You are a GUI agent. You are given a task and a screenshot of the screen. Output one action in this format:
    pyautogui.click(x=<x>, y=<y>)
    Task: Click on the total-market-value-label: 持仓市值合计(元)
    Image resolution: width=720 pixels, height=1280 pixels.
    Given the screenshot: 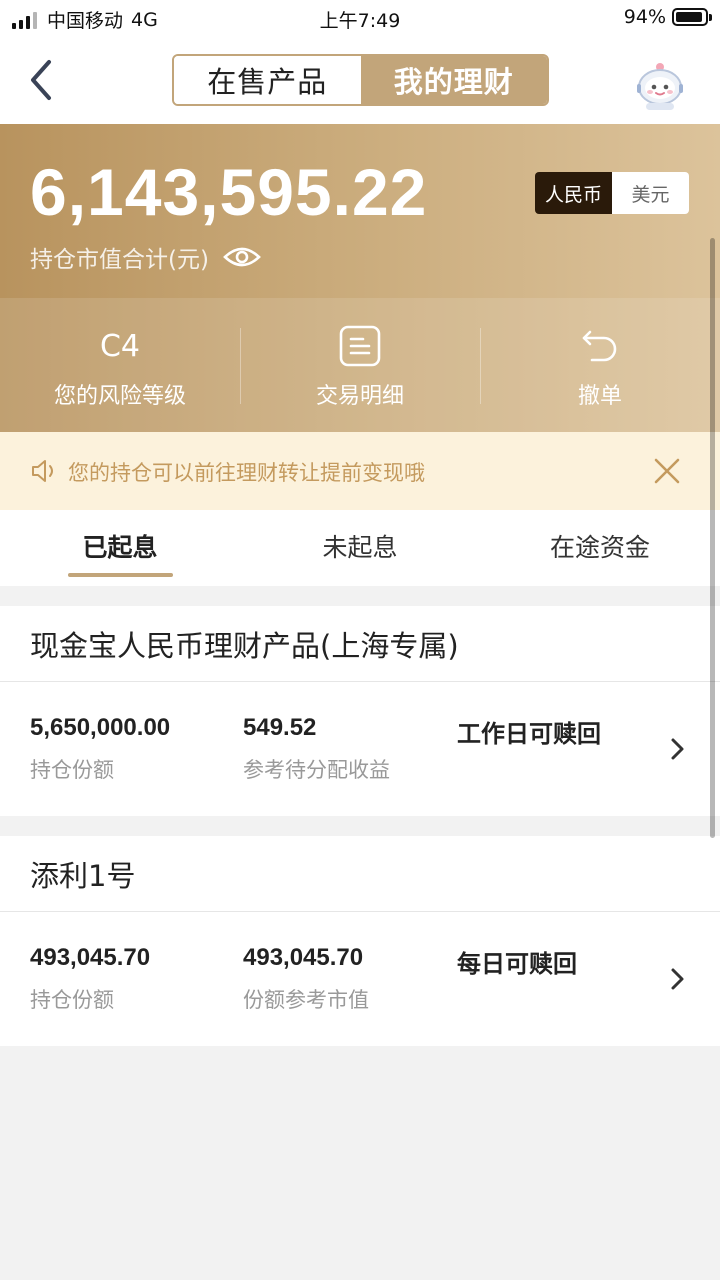 What is the action you would take?
    pyautogui.click(x=145, y=257)
    